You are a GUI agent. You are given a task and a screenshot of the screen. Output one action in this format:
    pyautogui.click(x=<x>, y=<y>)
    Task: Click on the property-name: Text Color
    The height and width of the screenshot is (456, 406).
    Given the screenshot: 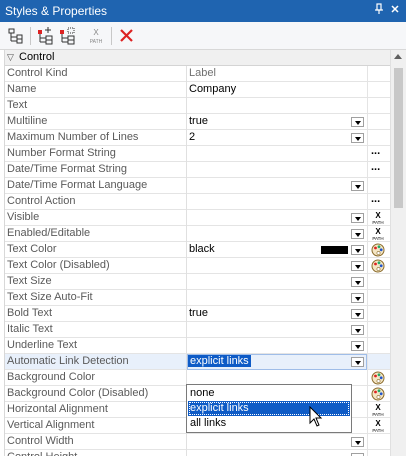 What is the action you would take?
    pyautogui.click(x=32, y=249)
    